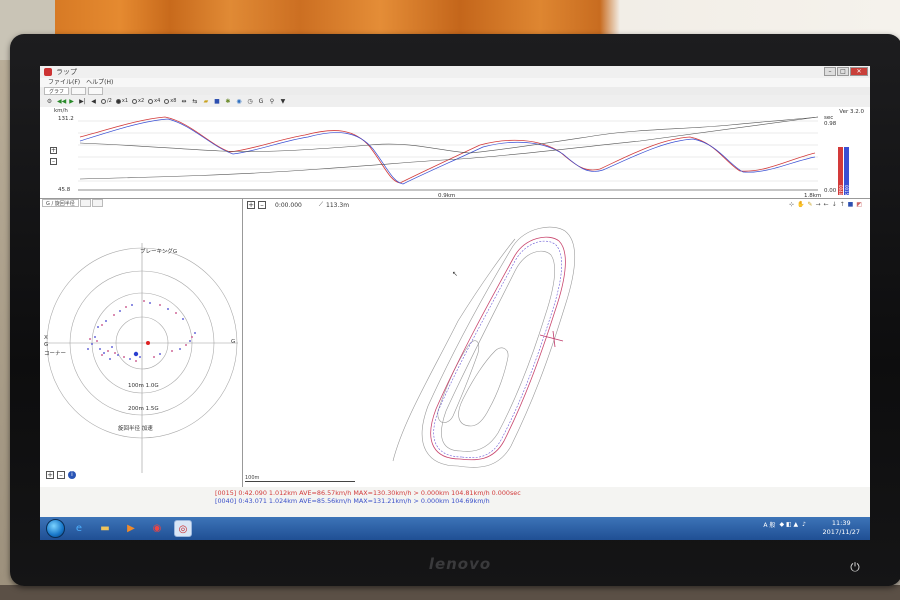 The image size is (900, 600). What do you see at coordinates (800, 204) in the screenshot?
I see `hand-icon: ✋` at bounding box center [800, 204].